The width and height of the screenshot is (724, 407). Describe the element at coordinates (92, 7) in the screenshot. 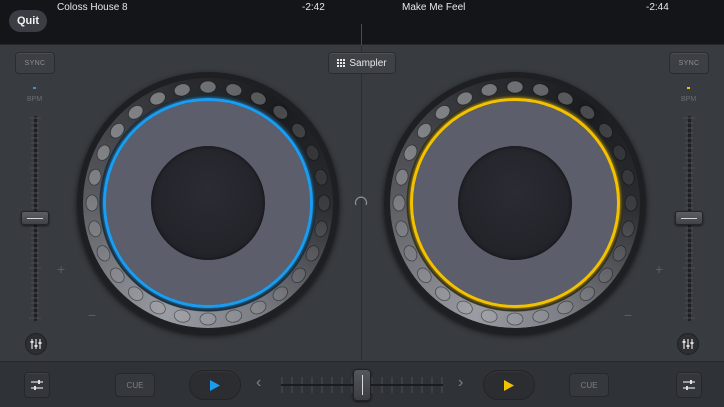

I see `deck-a-track-title: Coloss House 8` at that location.